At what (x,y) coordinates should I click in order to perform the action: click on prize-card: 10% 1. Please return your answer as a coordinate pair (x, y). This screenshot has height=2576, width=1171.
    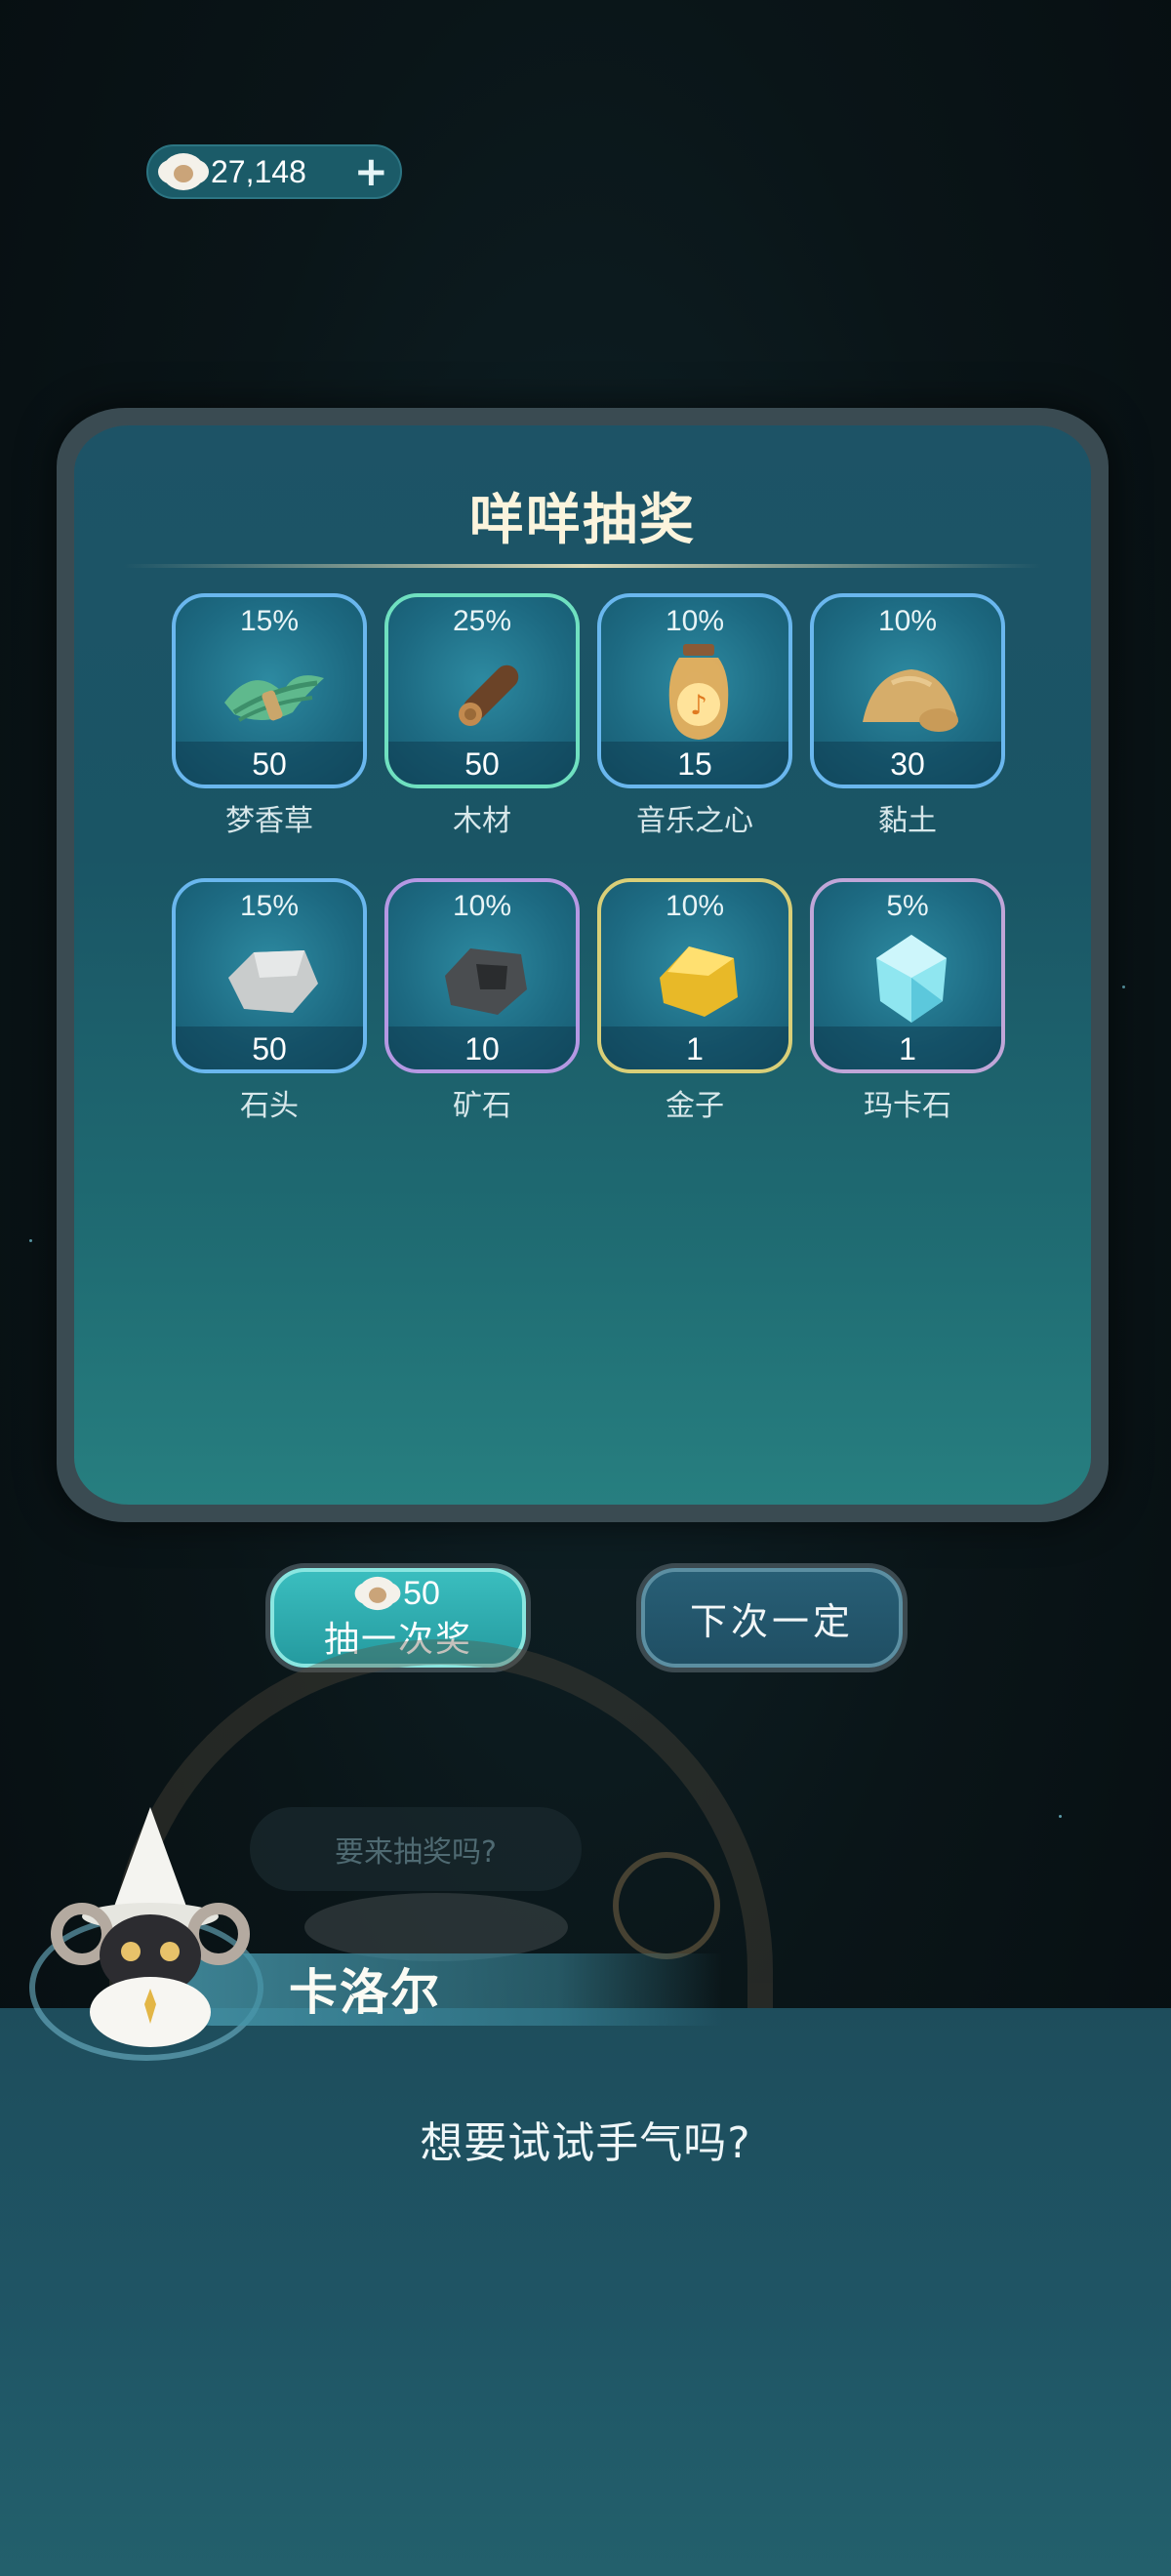
    Looking at the image, I should click on (694, 975).